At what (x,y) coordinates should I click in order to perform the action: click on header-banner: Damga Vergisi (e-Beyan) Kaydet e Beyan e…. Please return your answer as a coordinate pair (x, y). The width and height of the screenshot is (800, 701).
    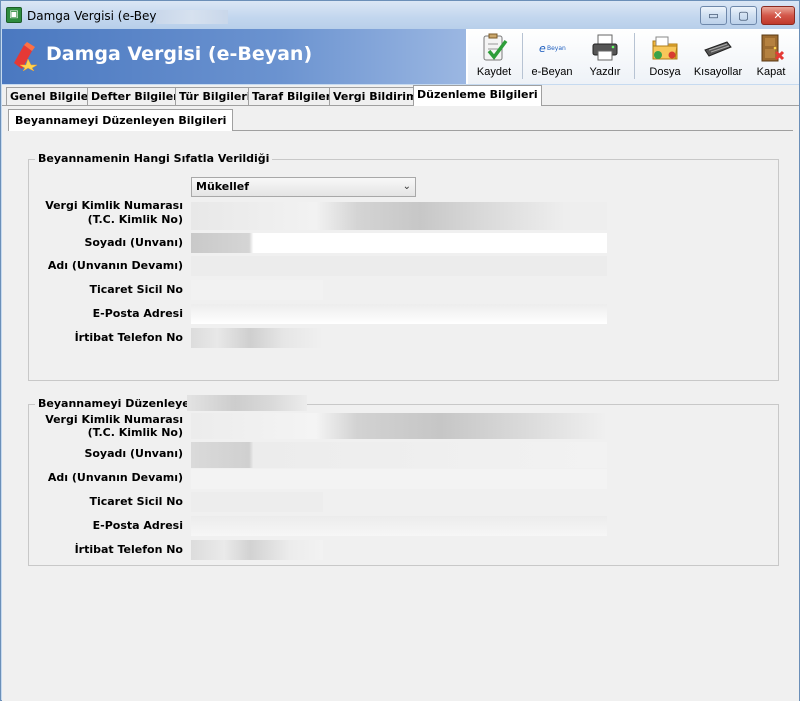
    Looking at the image, I should click on (400, 56).